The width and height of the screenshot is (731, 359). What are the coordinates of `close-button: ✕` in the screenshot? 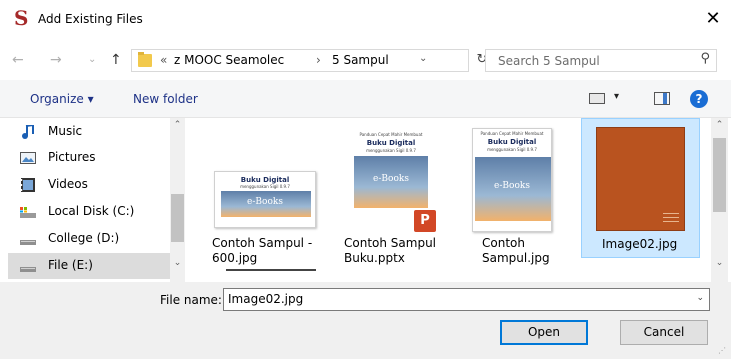 It's located at (713, 19).